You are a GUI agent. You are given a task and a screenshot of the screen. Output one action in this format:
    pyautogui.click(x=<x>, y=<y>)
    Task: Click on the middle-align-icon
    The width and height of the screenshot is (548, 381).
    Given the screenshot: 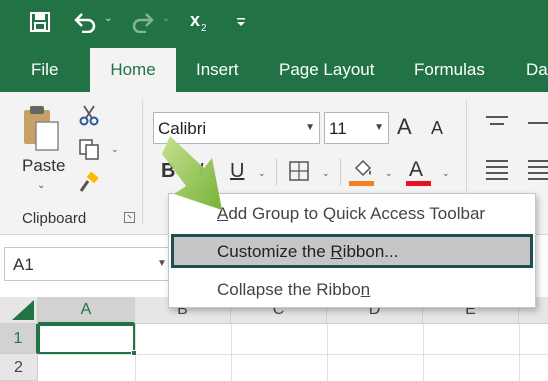 What is the action you would take?
    pyautogui.click(x=538, y=126)
    